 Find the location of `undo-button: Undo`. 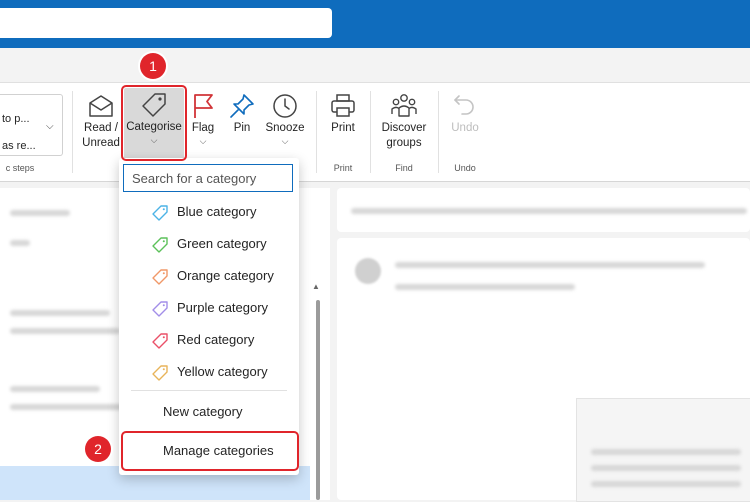

undo-button: Undo is located at coordinates (465, 110).